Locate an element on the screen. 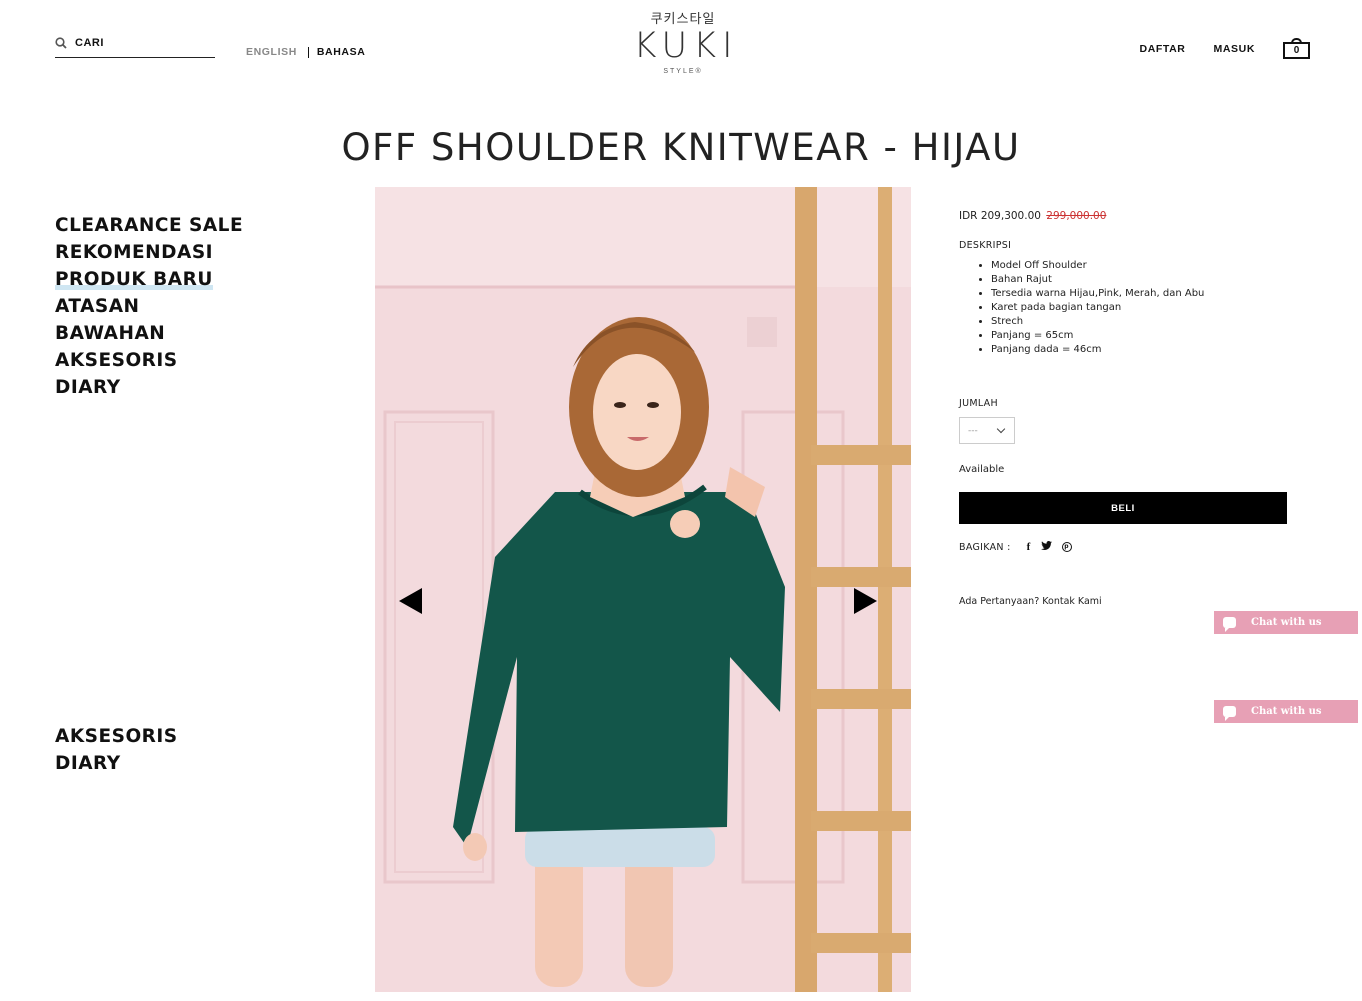 This screenshot has width=1362, height=1001. price: IDR 209,300.00 299,000.00 is located at coordinates (1124, 216).